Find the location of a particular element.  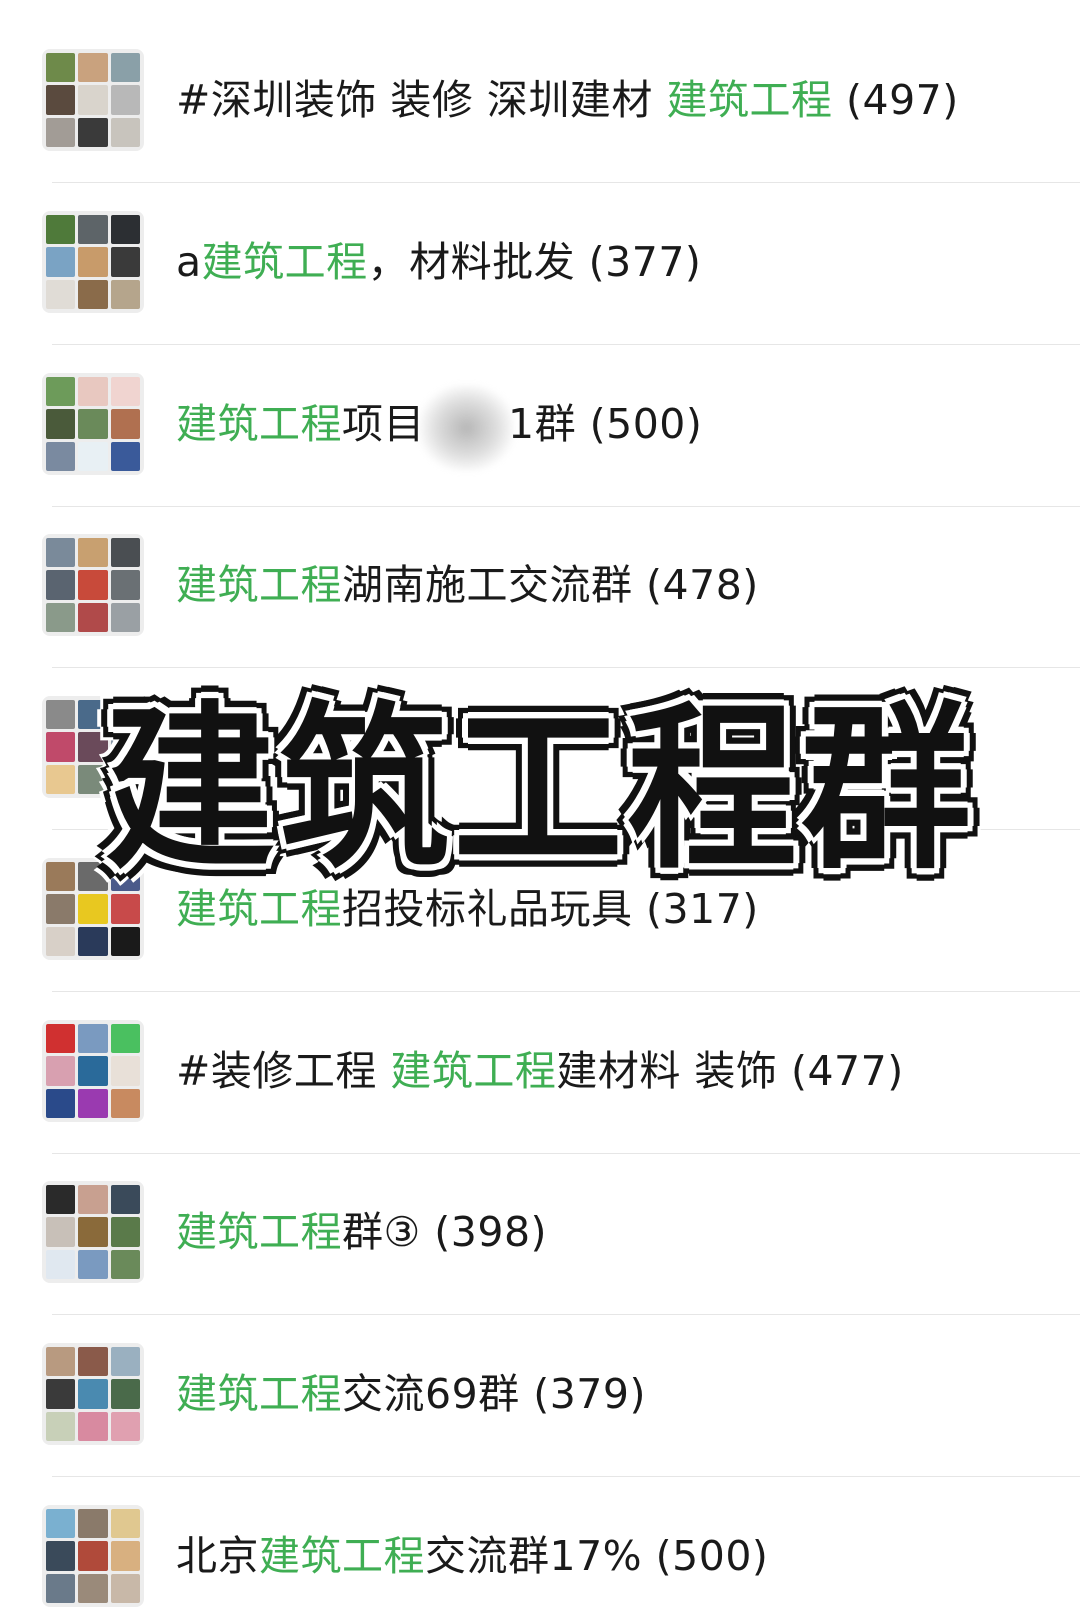

group-chat-row: 北京建筑工程交流群17% (500) is located at coordinates (540, 1546).